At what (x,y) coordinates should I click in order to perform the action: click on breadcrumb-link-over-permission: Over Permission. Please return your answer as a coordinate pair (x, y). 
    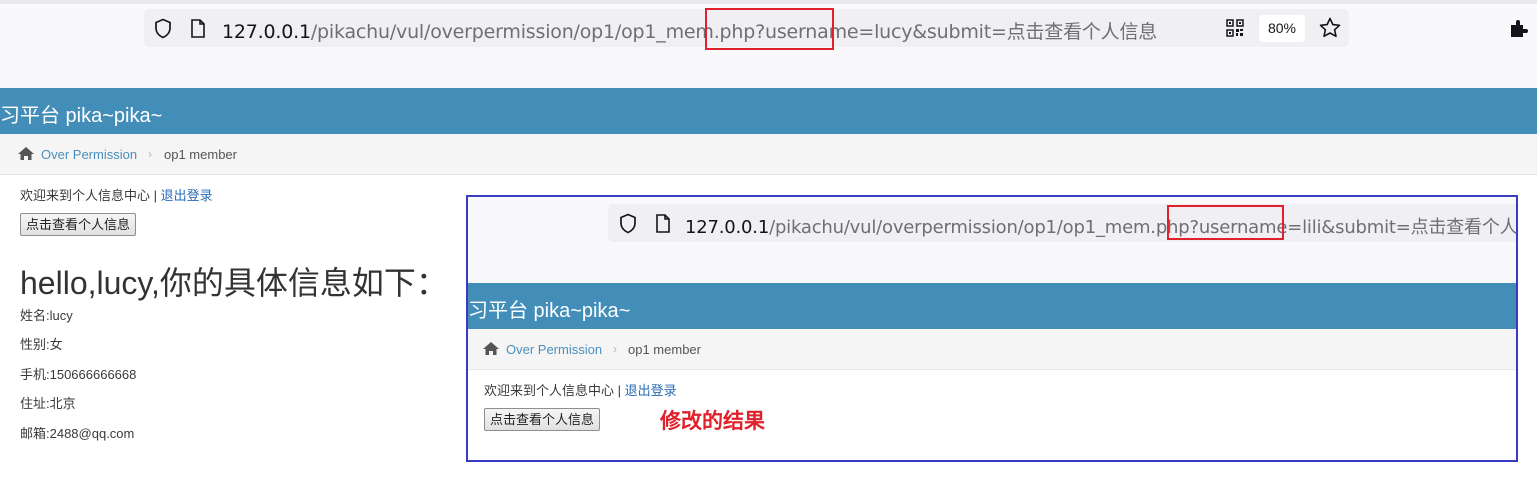
    Looking at the image, I should click on (89, 154).